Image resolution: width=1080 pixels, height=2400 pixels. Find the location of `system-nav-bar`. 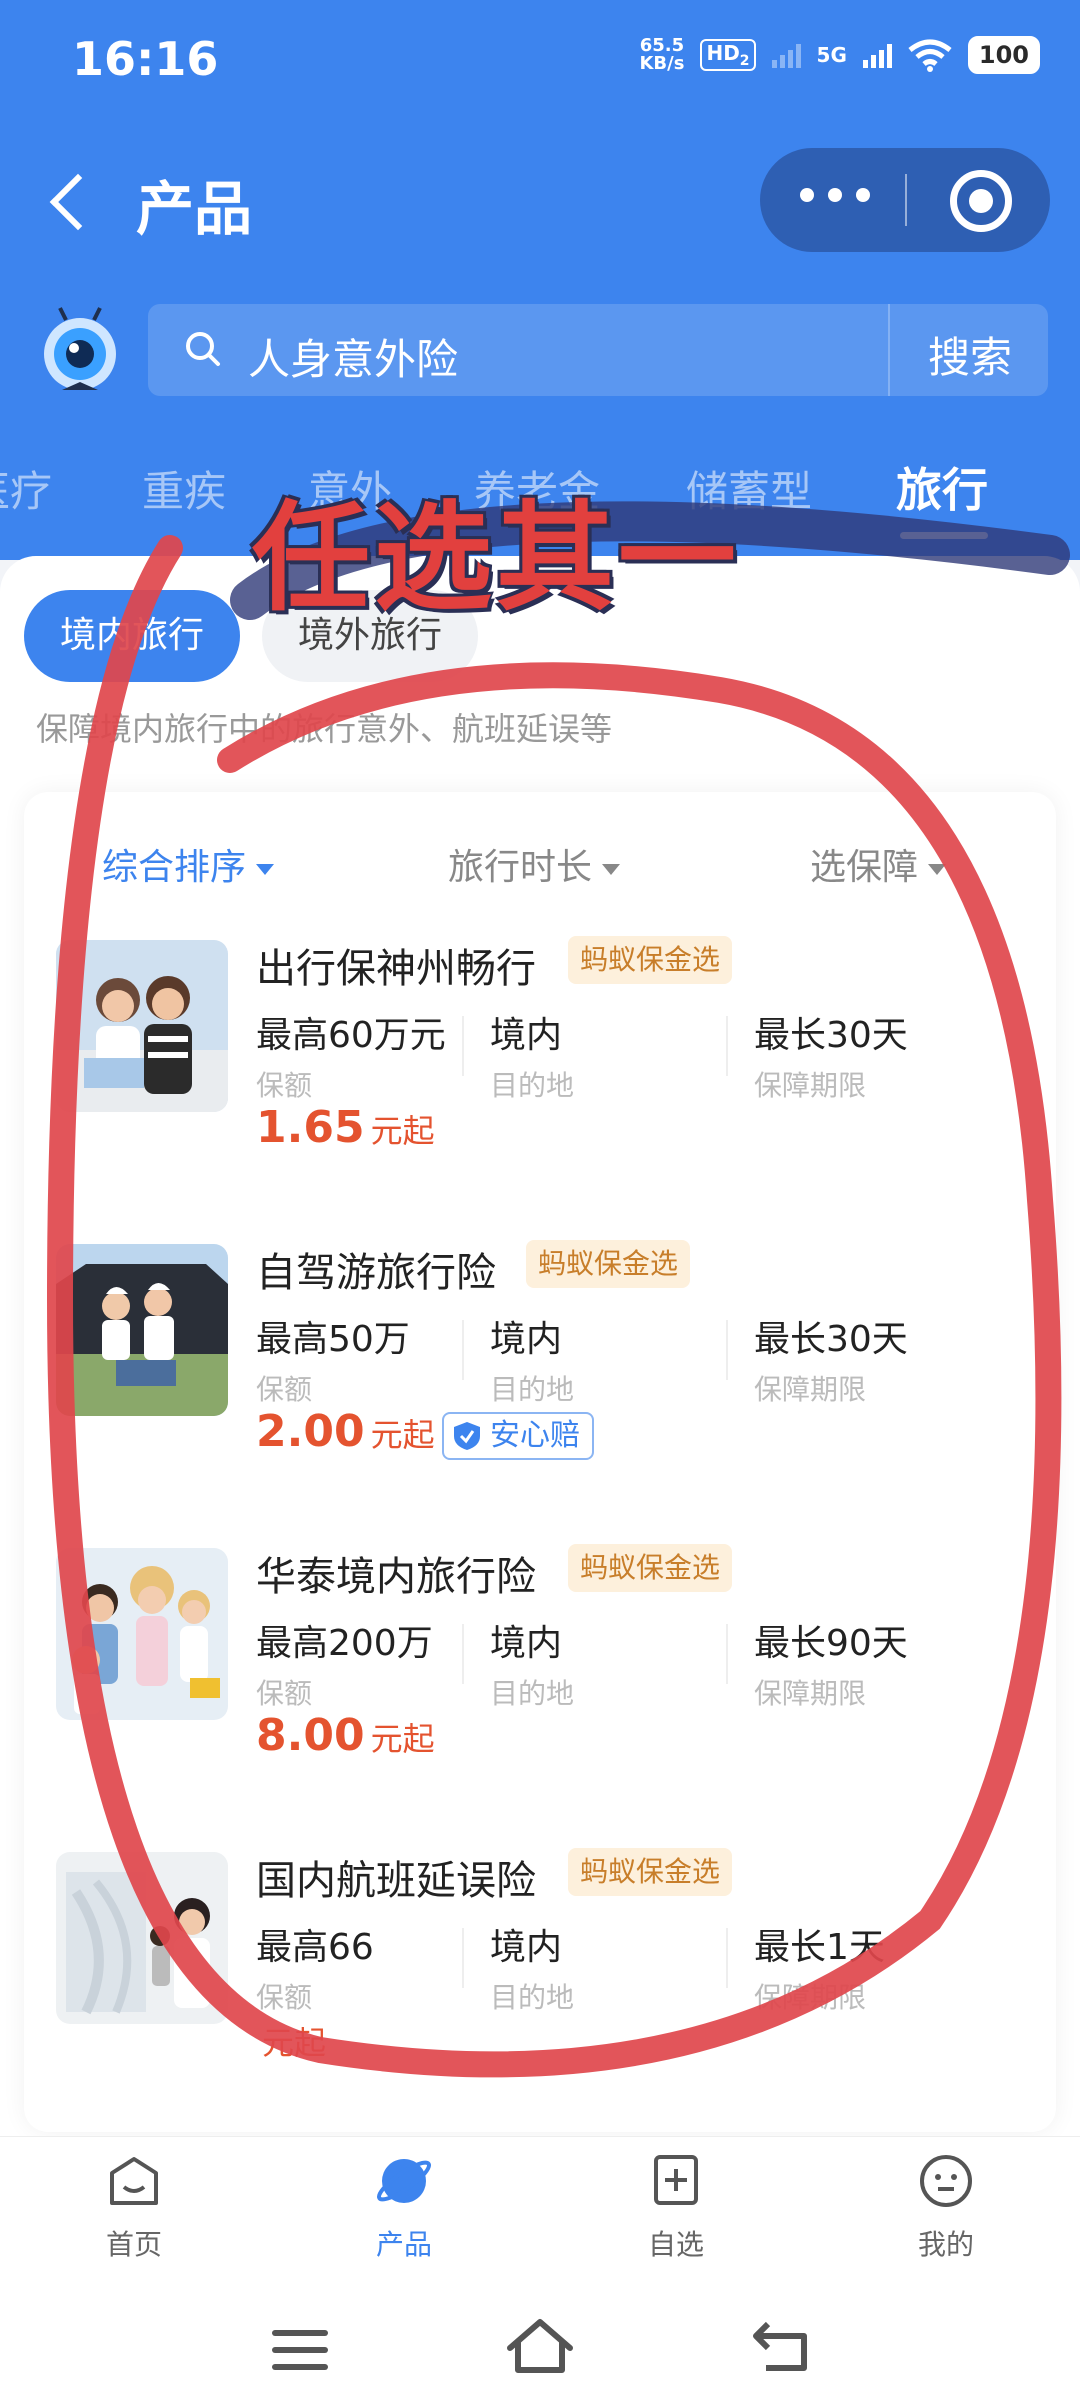

system-nav-bar is located at coordinates (540, 2343).